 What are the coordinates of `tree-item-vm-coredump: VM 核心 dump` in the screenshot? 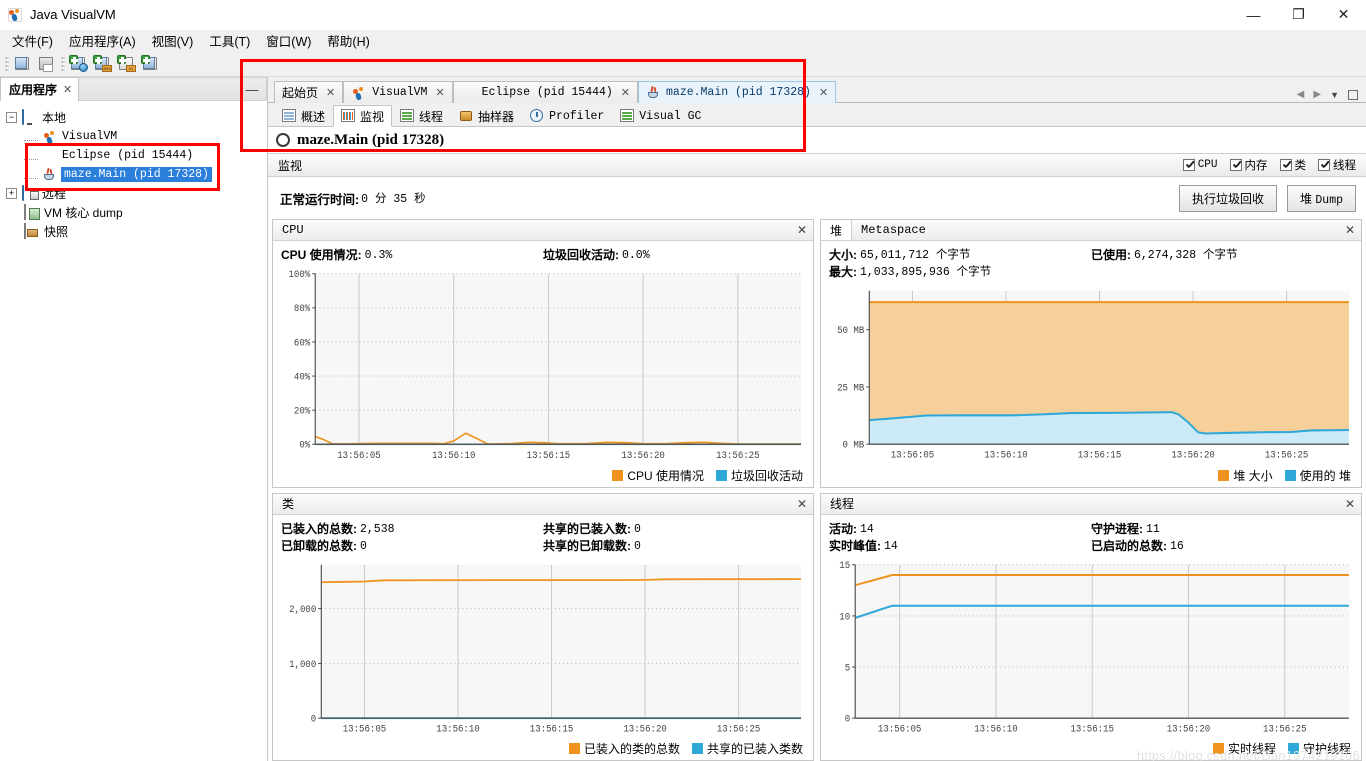 It's located at (136, 212).